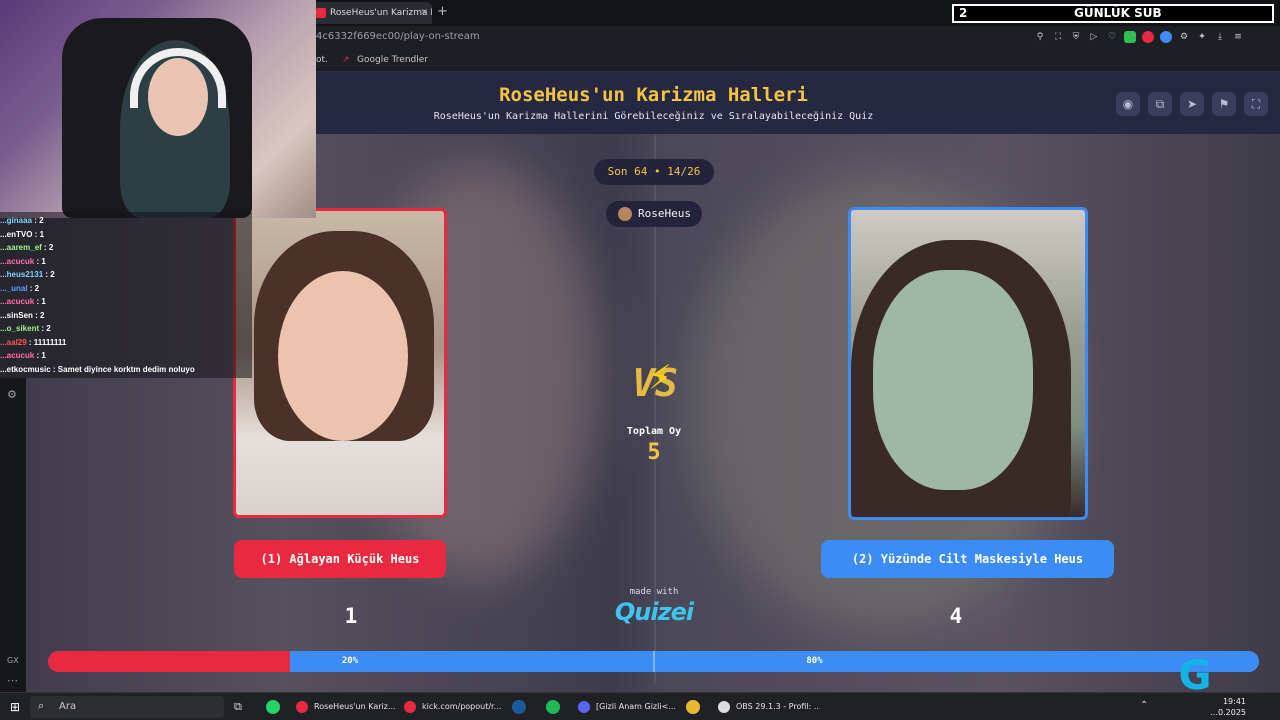 The image size is (1280, 720). I want to click on trends-icon: ↗, so click(346, 60).